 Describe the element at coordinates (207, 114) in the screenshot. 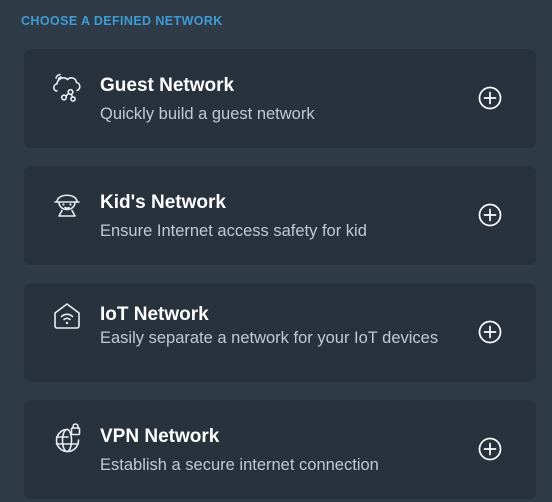

I see `card-description: Quickly build a guest network` at that location.